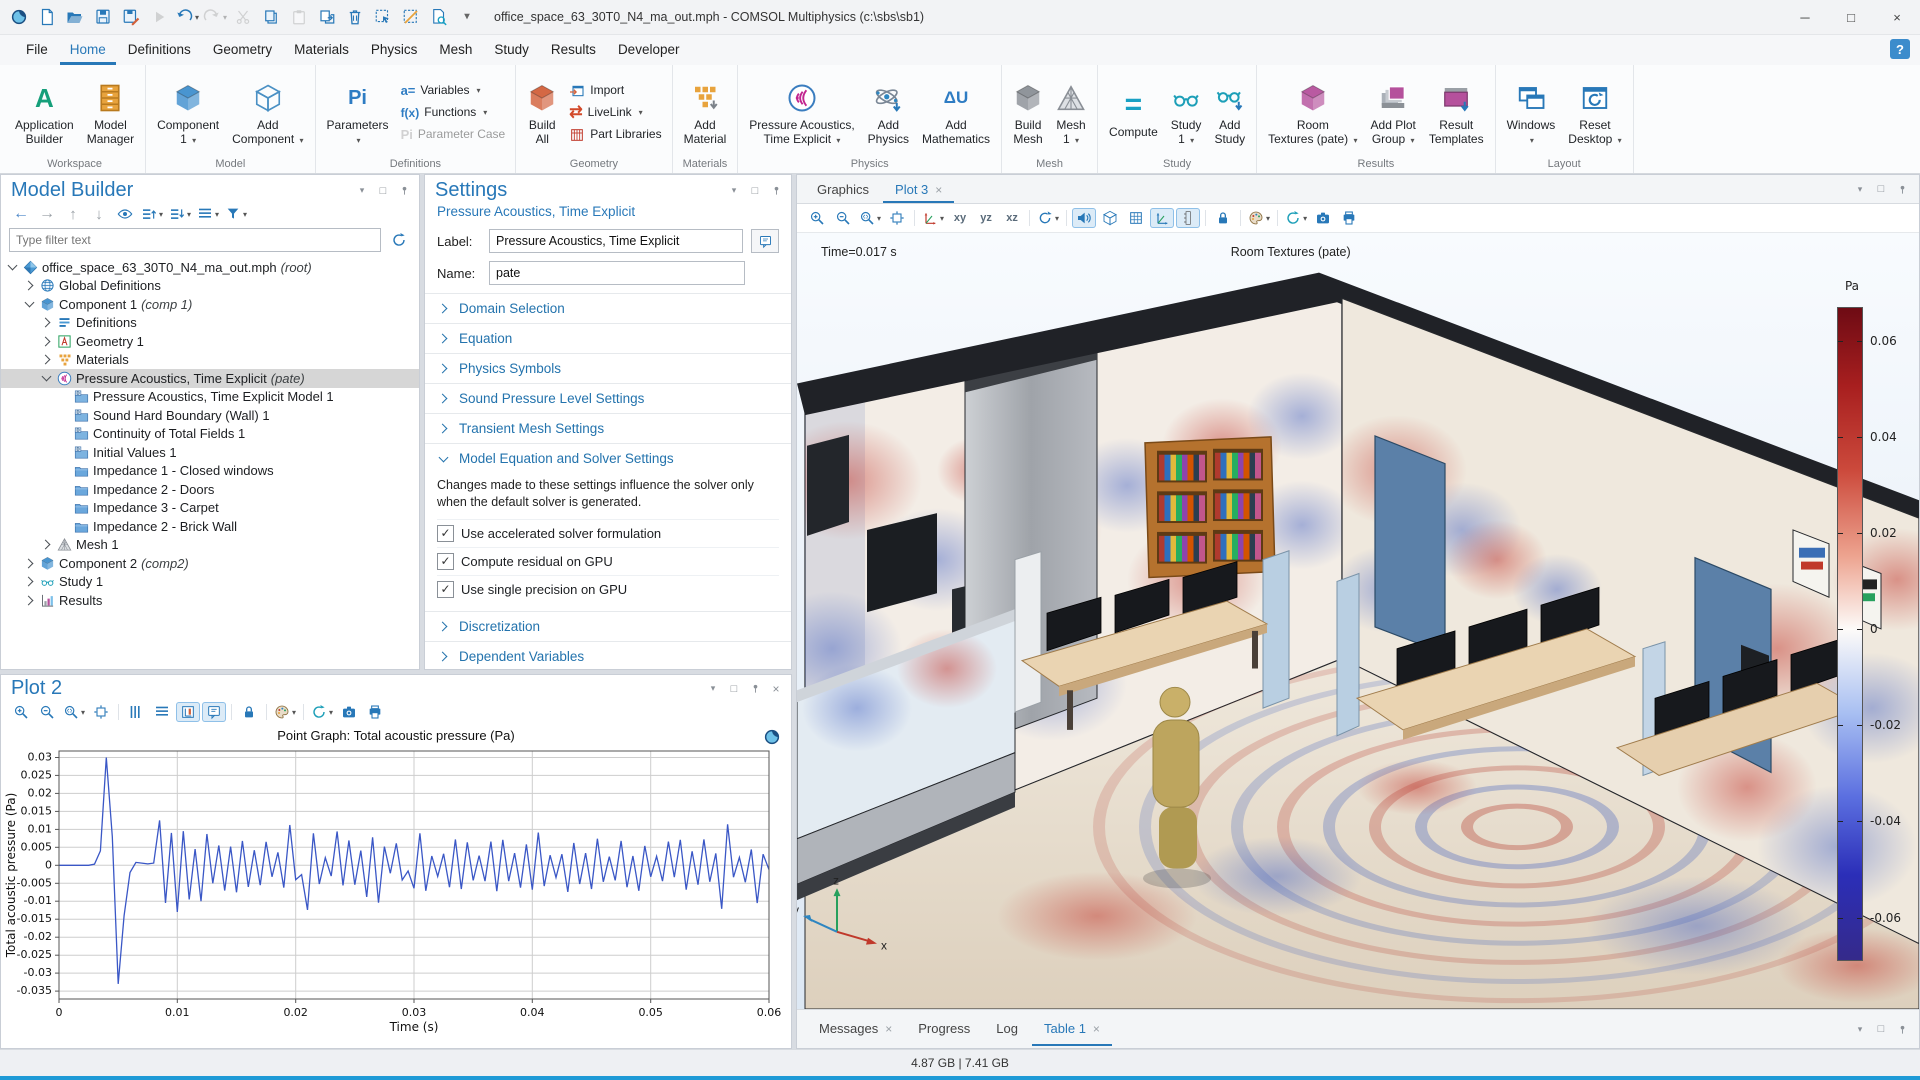  I want to click on tab-plot-3: Plot 3 ×, so click(919, 190).